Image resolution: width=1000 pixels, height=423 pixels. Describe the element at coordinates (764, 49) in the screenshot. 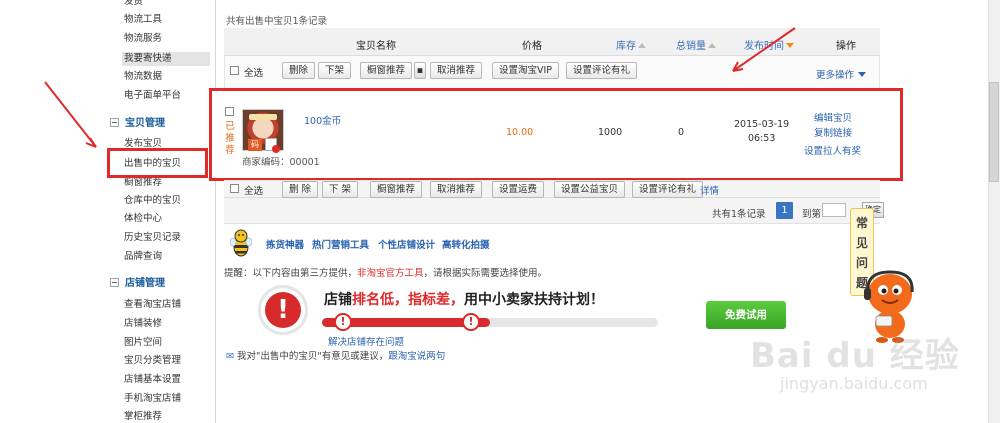

I see `arrow-to-row` at that location.